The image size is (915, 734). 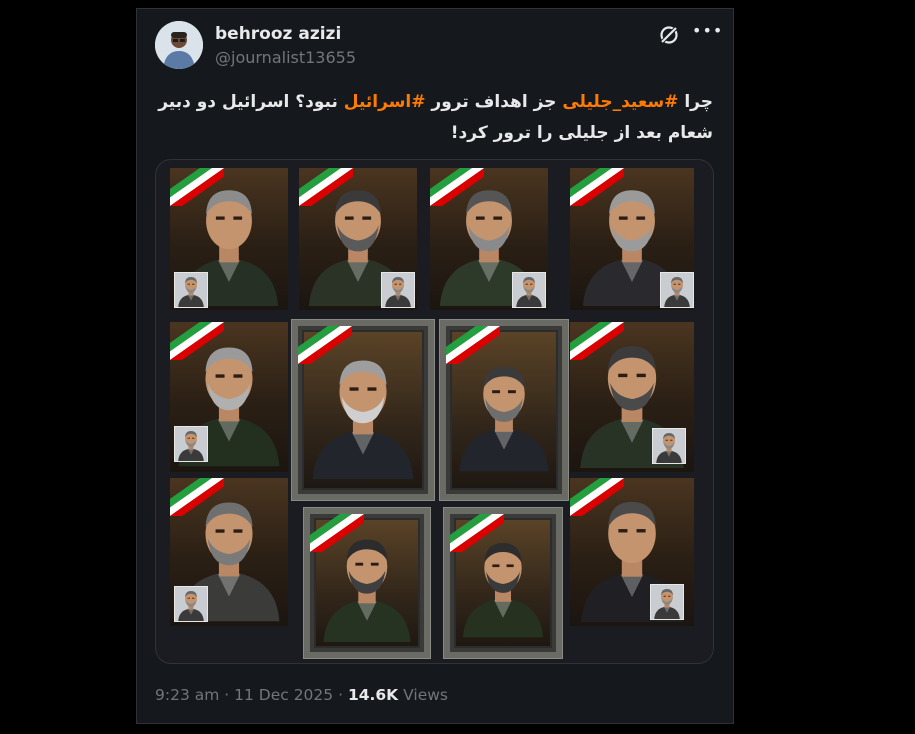 I want to click on tweet-text-pre: چرا, so click(x=695, y=102).